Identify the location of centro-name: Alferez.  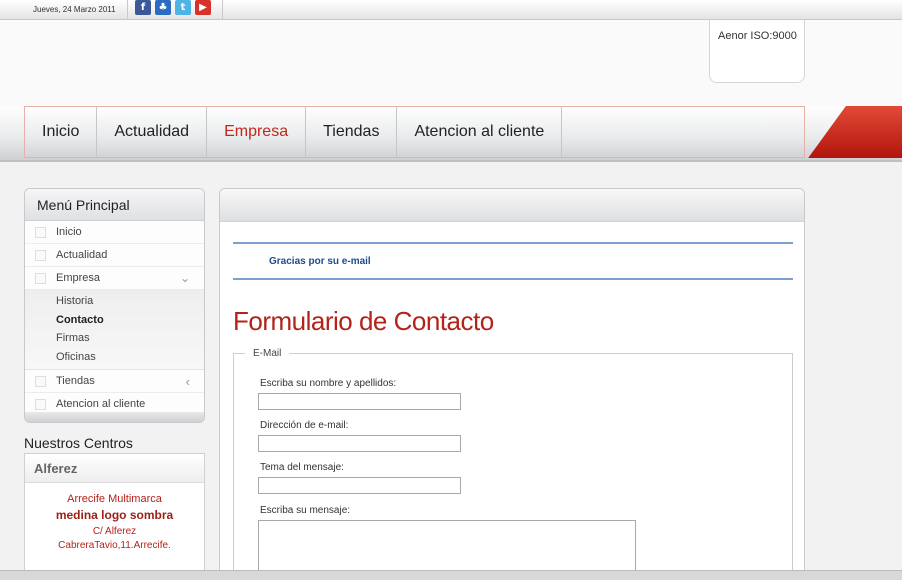
(114, 468).